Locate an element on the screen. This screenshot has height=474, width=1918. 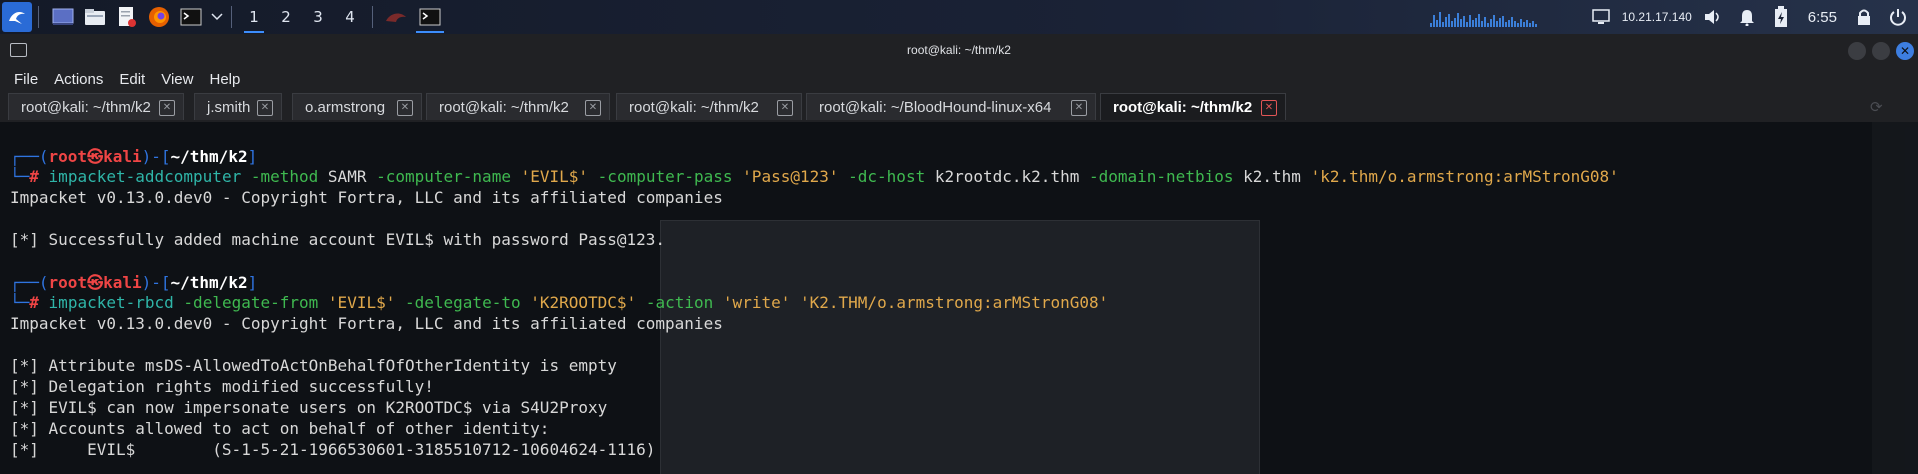
ip-address-label: 10.21.17.140 is located at coordinates (1656, 17).